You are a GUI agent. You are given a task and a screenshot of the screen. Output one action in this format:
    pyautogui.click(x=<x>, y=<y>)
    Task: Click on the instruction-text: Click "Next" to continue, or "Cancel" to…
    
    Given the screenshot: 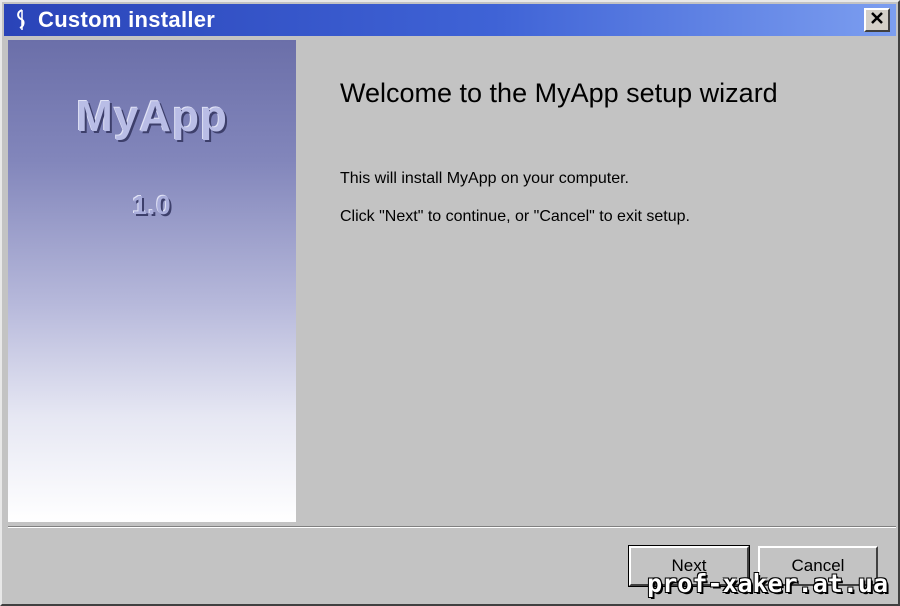 What is the action you would take?
    pyautogui.click(x=515, y=216)
    